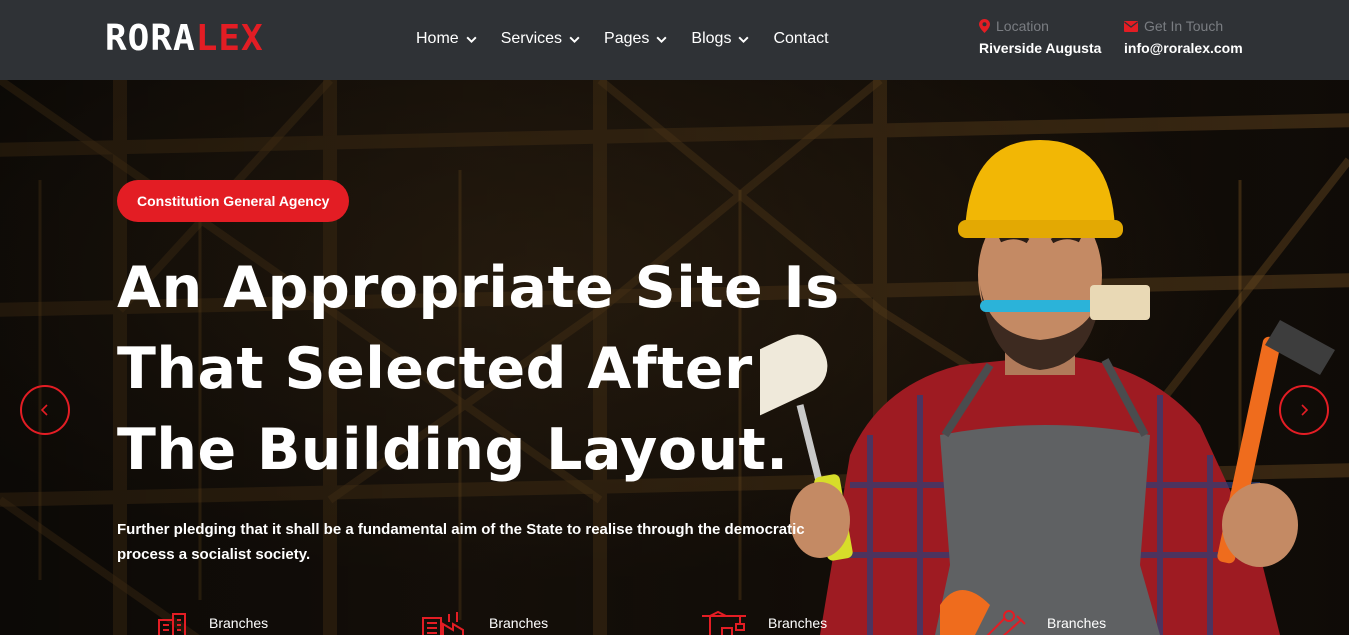  Describe the element at coordinates (1022, 26) in the screenshot. I see `location-label: Location` at that location.